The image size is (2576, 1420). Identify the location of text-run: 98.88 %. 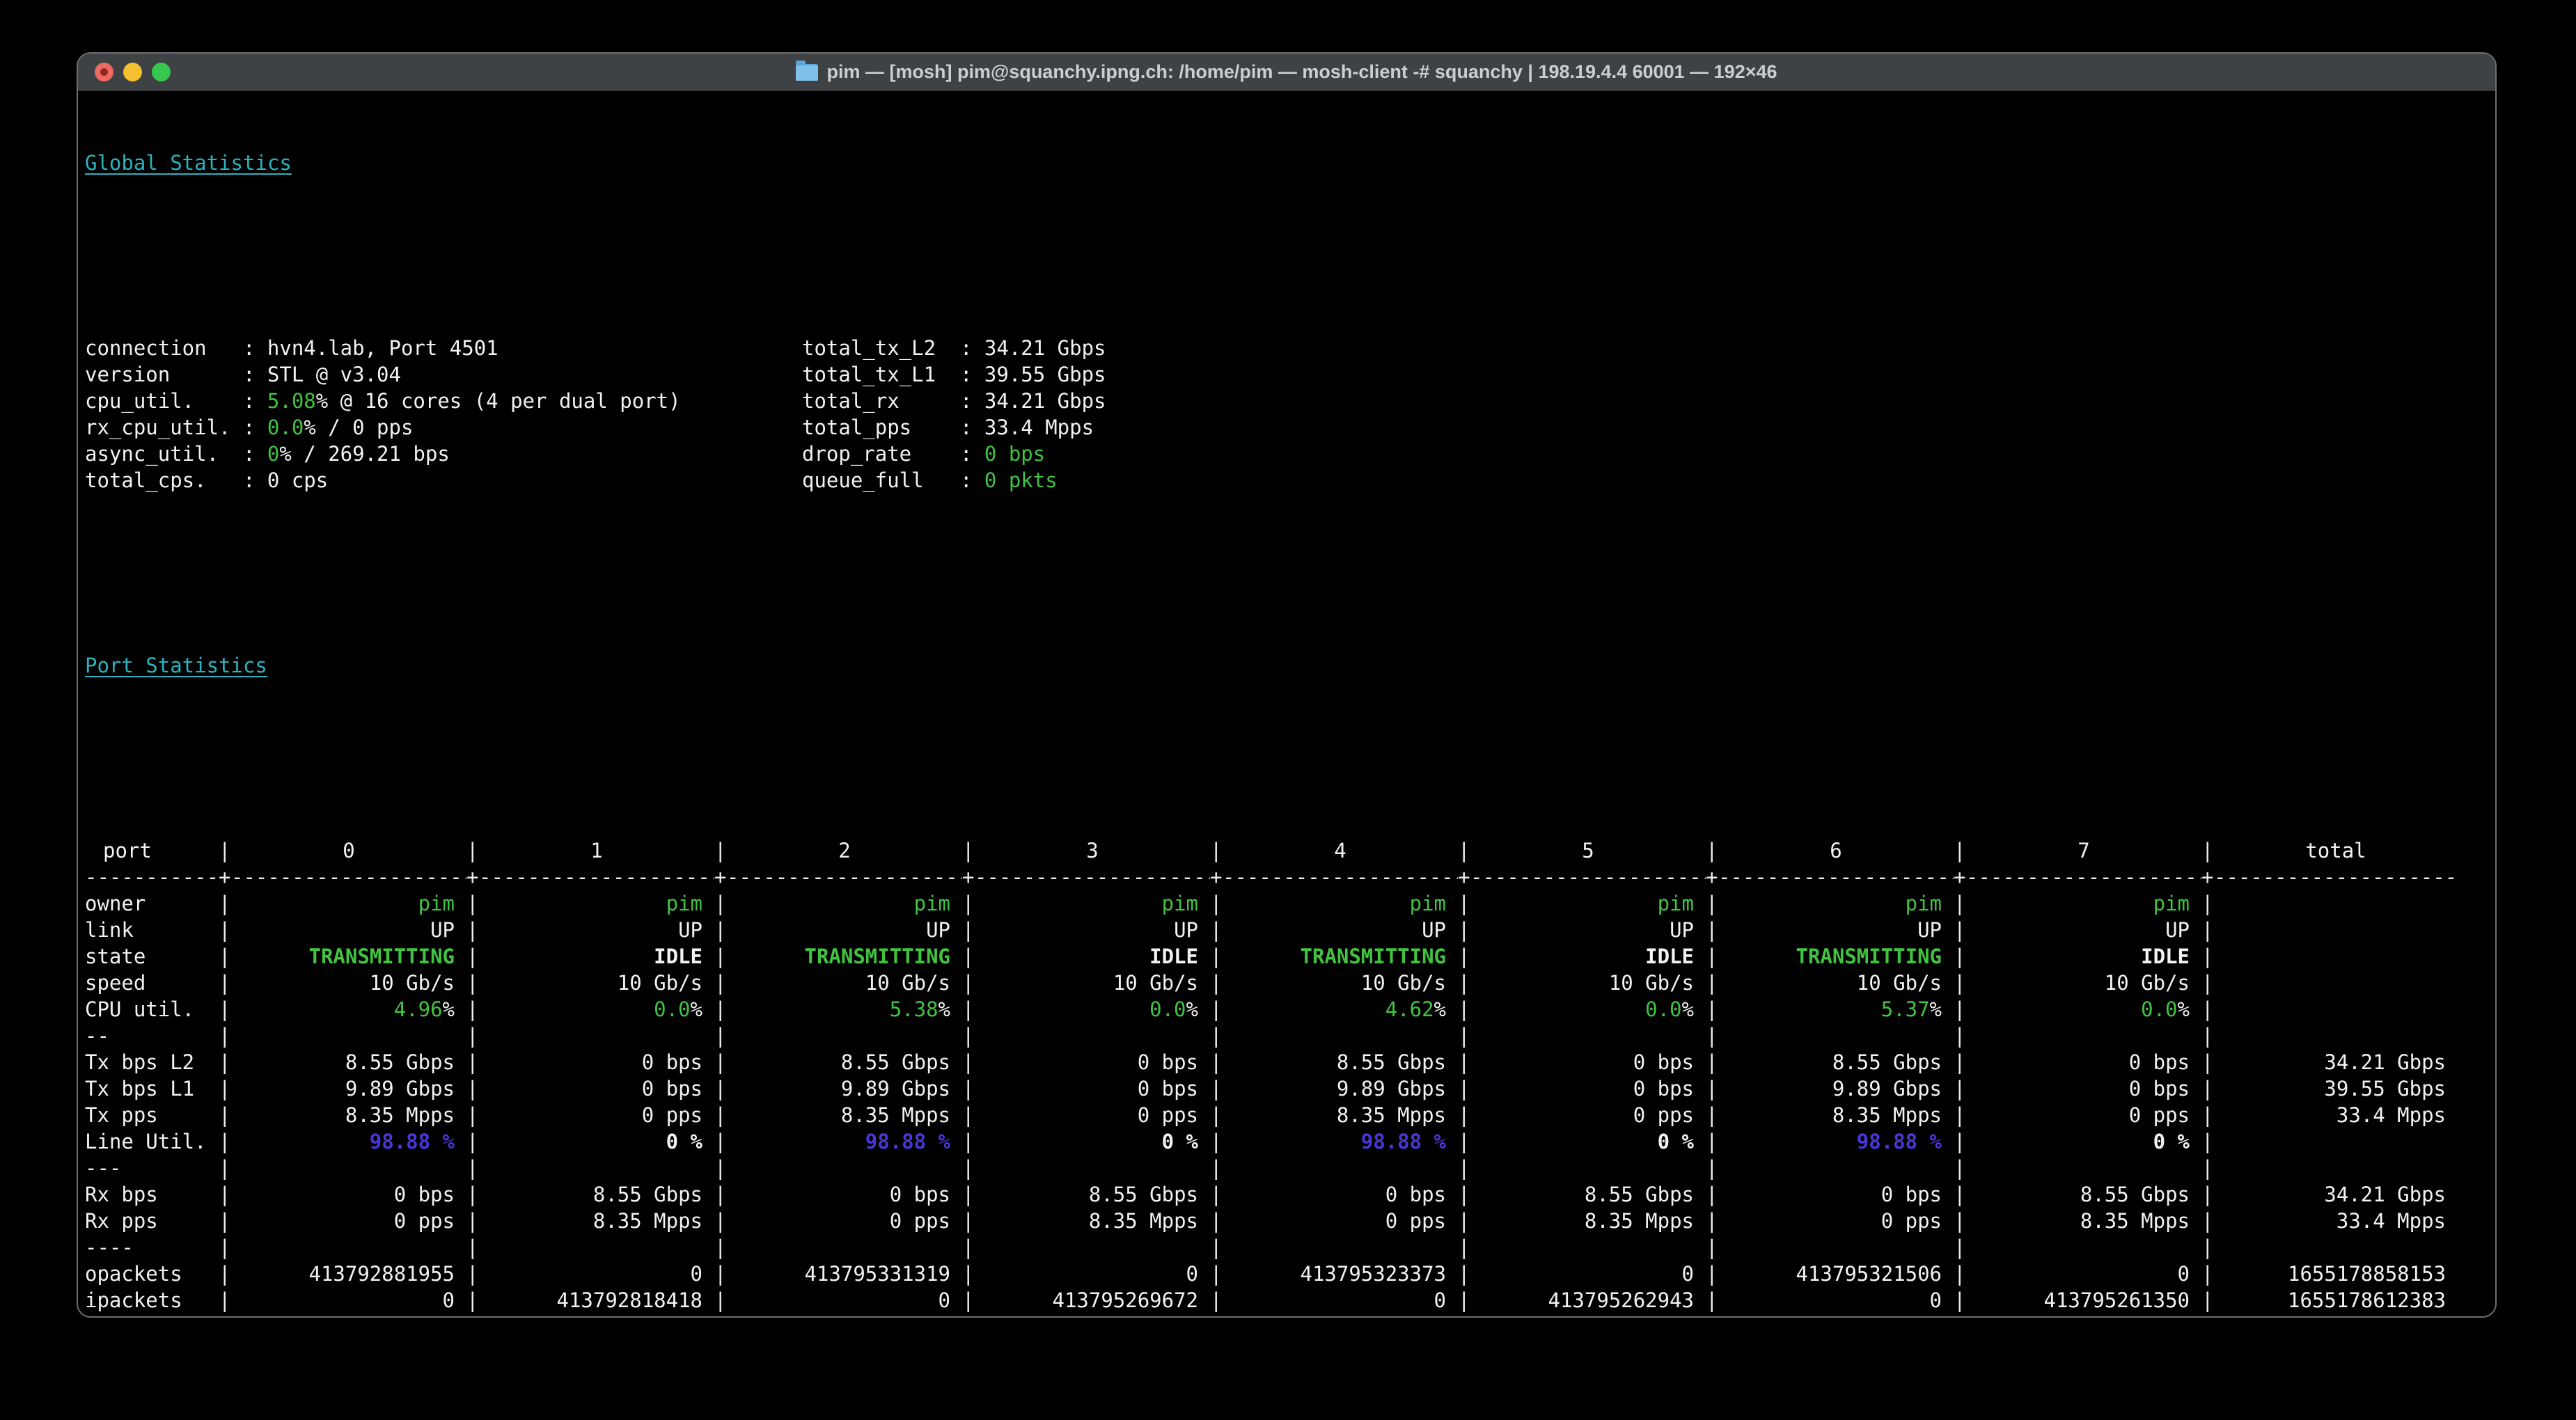
(412, 1141).